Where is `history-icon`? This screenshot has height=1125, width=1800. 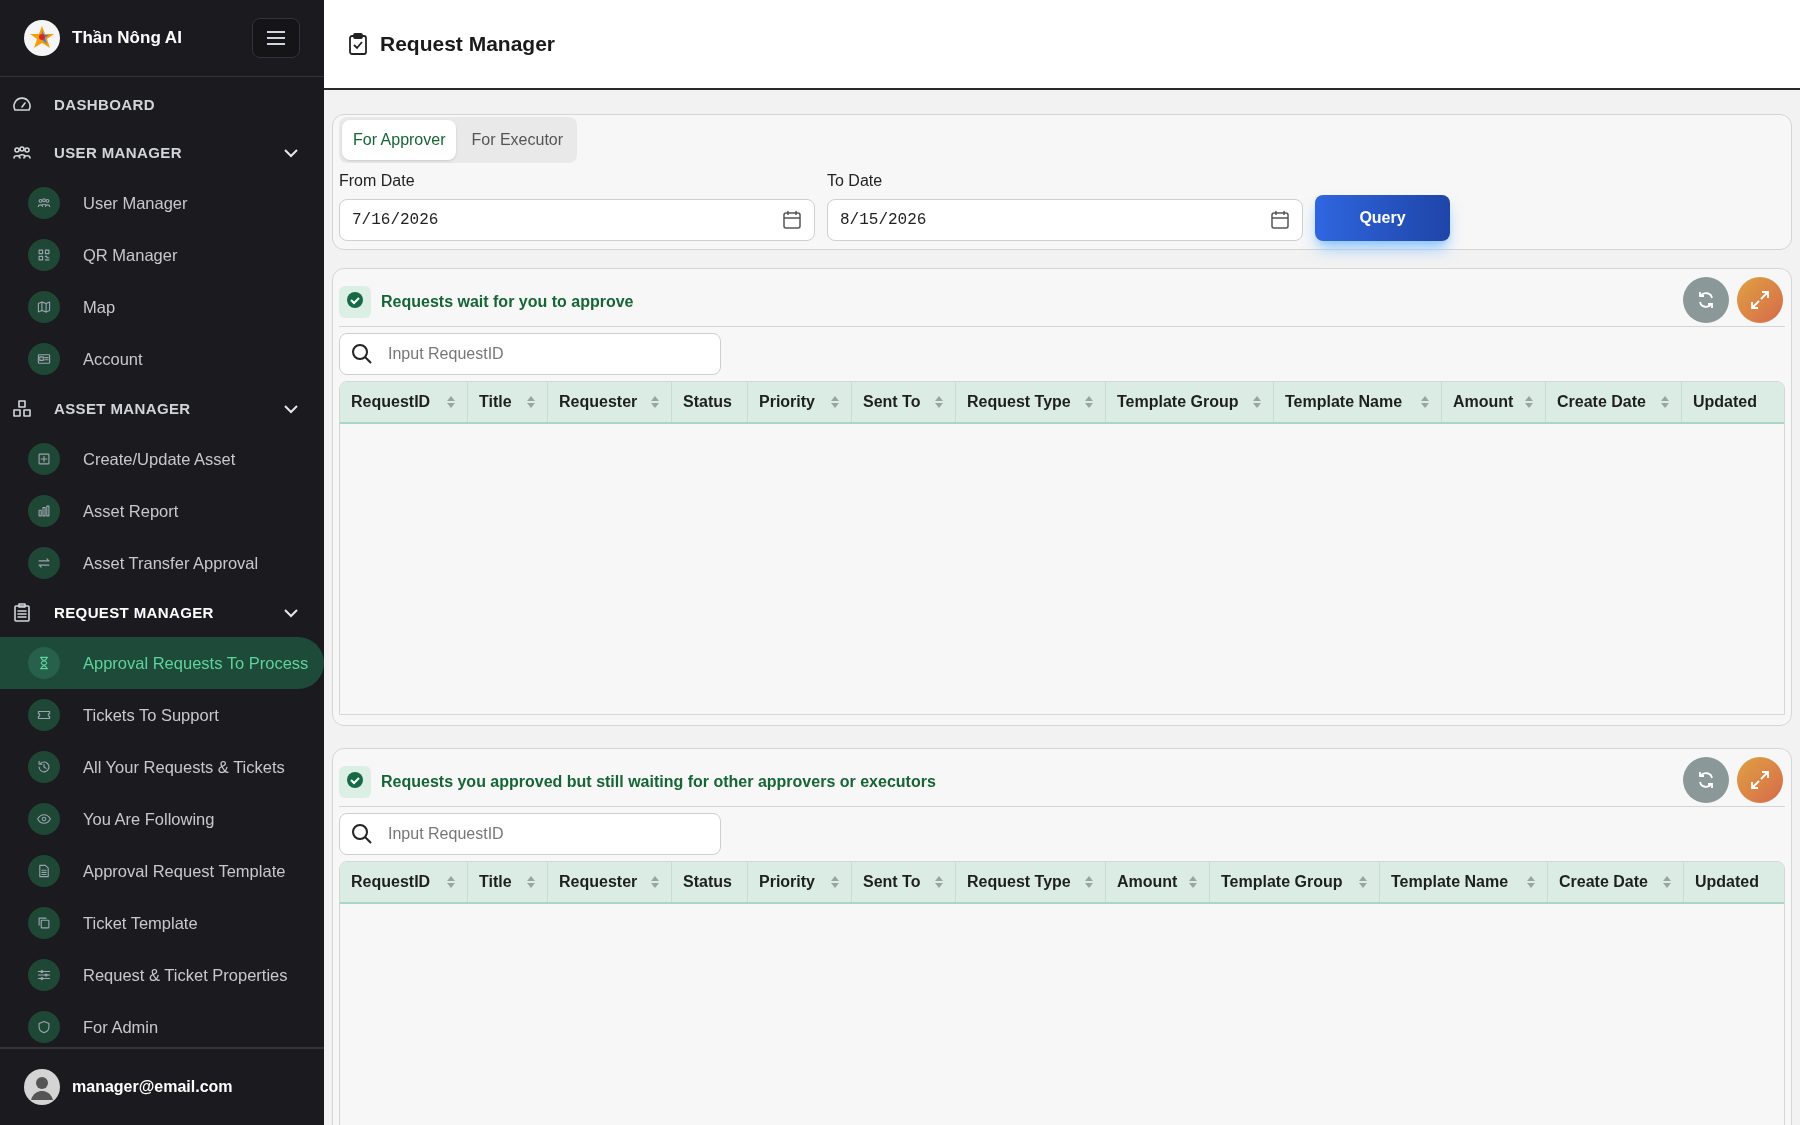 history-icon is located at coordinates (44, 767).